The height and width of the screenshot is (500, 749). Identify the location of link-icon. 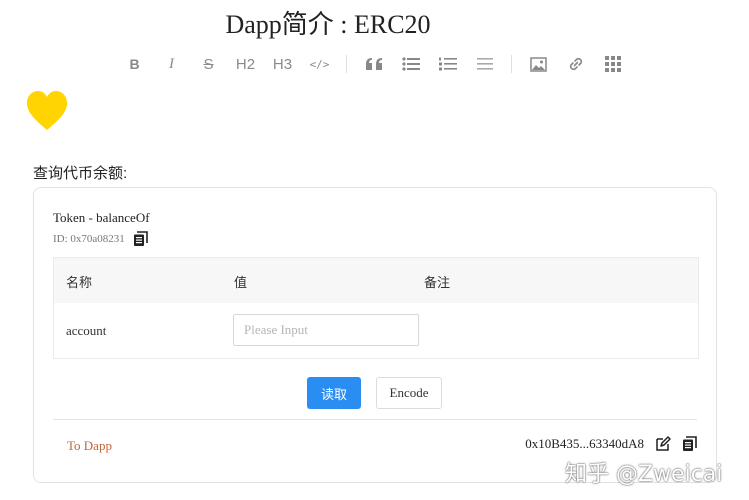
(575, 64).